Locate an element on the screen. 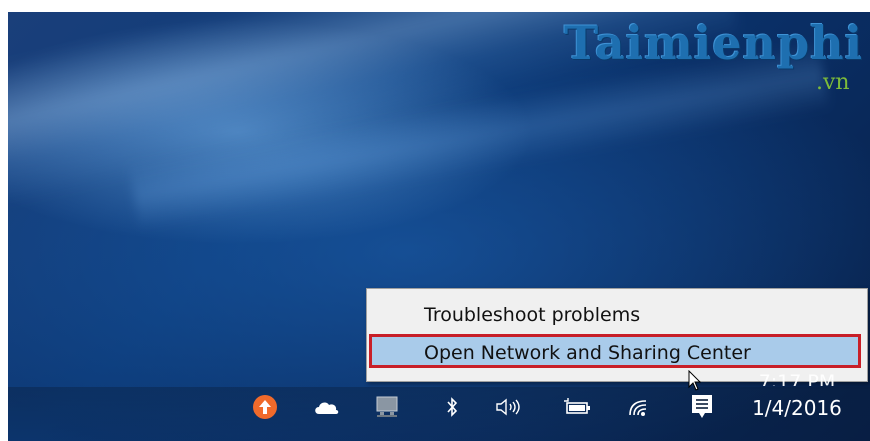 This screenshot has width=870, height=441. wifi-icon is located at coordinates (639, 407).